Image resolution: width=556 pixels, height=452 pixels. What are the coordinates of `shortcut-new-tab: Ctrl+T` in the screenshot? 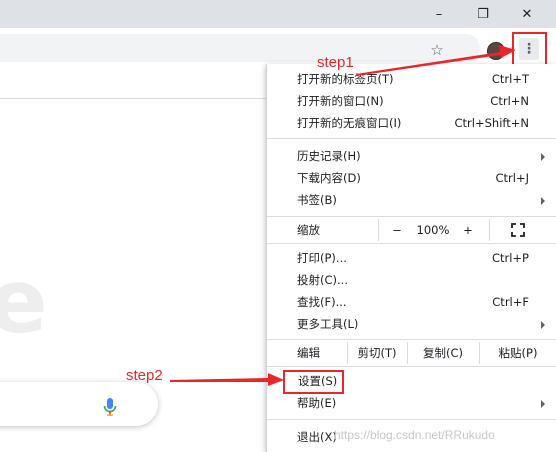 It's located at (510, 79).